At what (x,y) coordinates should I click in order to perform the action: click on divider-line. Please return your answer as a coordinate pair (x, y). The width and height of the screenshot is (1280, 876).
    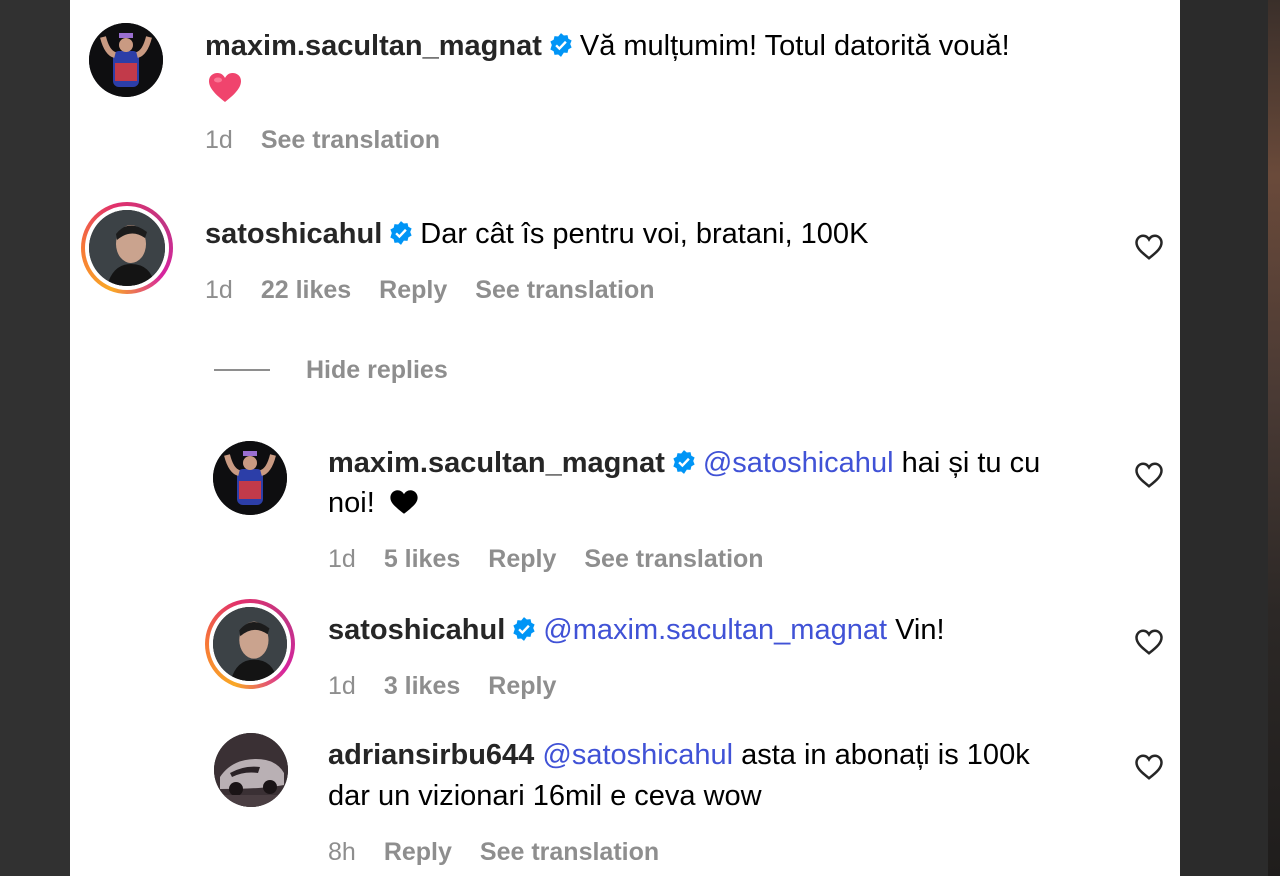
    Looking at the image, I should click on (242, 370).